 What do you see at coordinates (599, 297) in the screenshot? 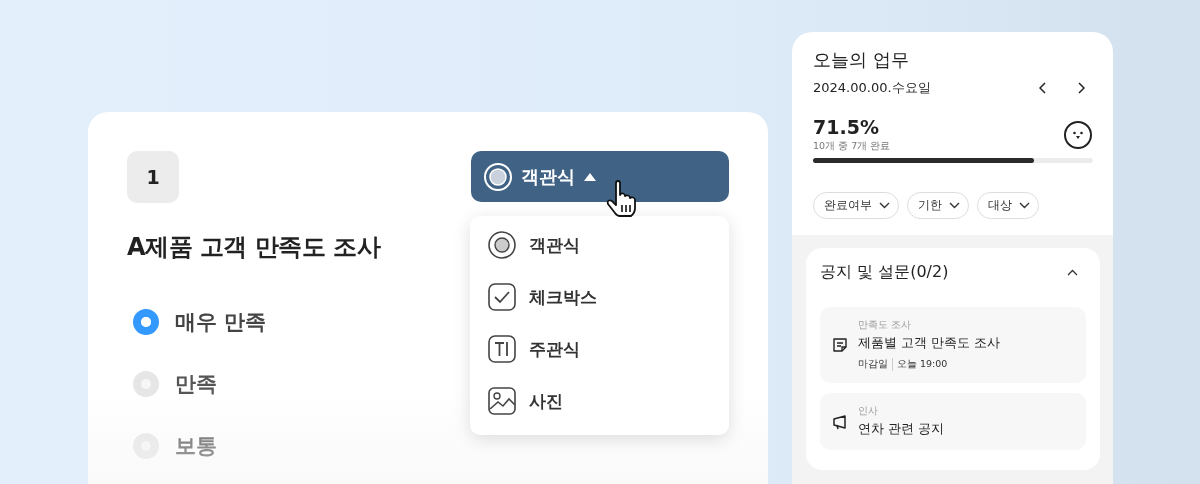
I see `menu-item: 체크박스` at bounding box center [599, 297].